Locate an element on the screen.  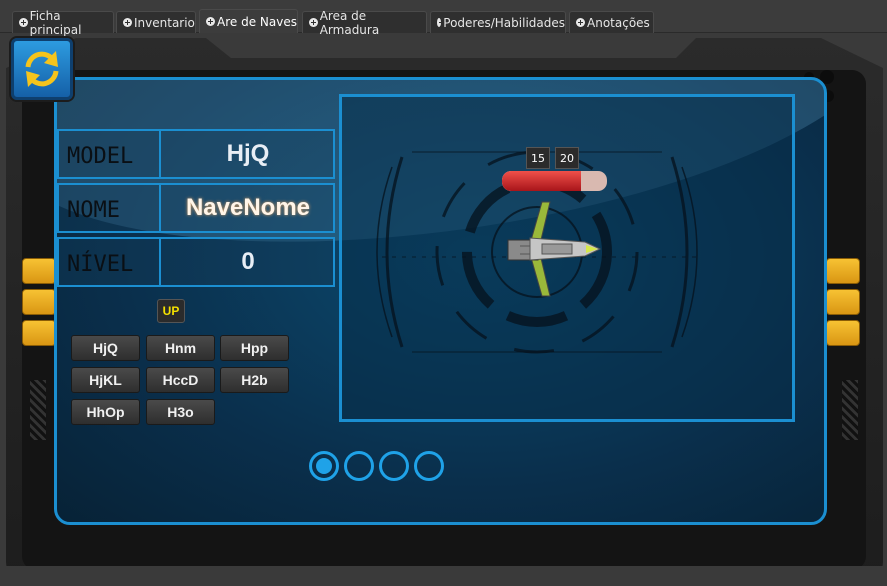
hp-max: 20 is located at coordinates (567, 158).